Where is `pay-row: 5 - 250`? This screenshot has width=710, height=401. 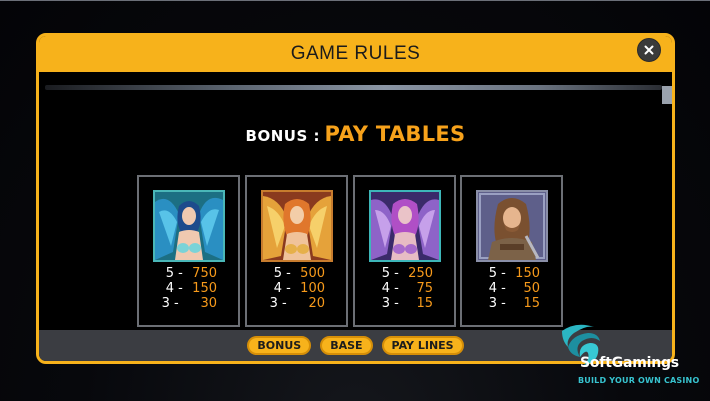
pay-row: 5 - 250 is located at coordinates (404, 273).